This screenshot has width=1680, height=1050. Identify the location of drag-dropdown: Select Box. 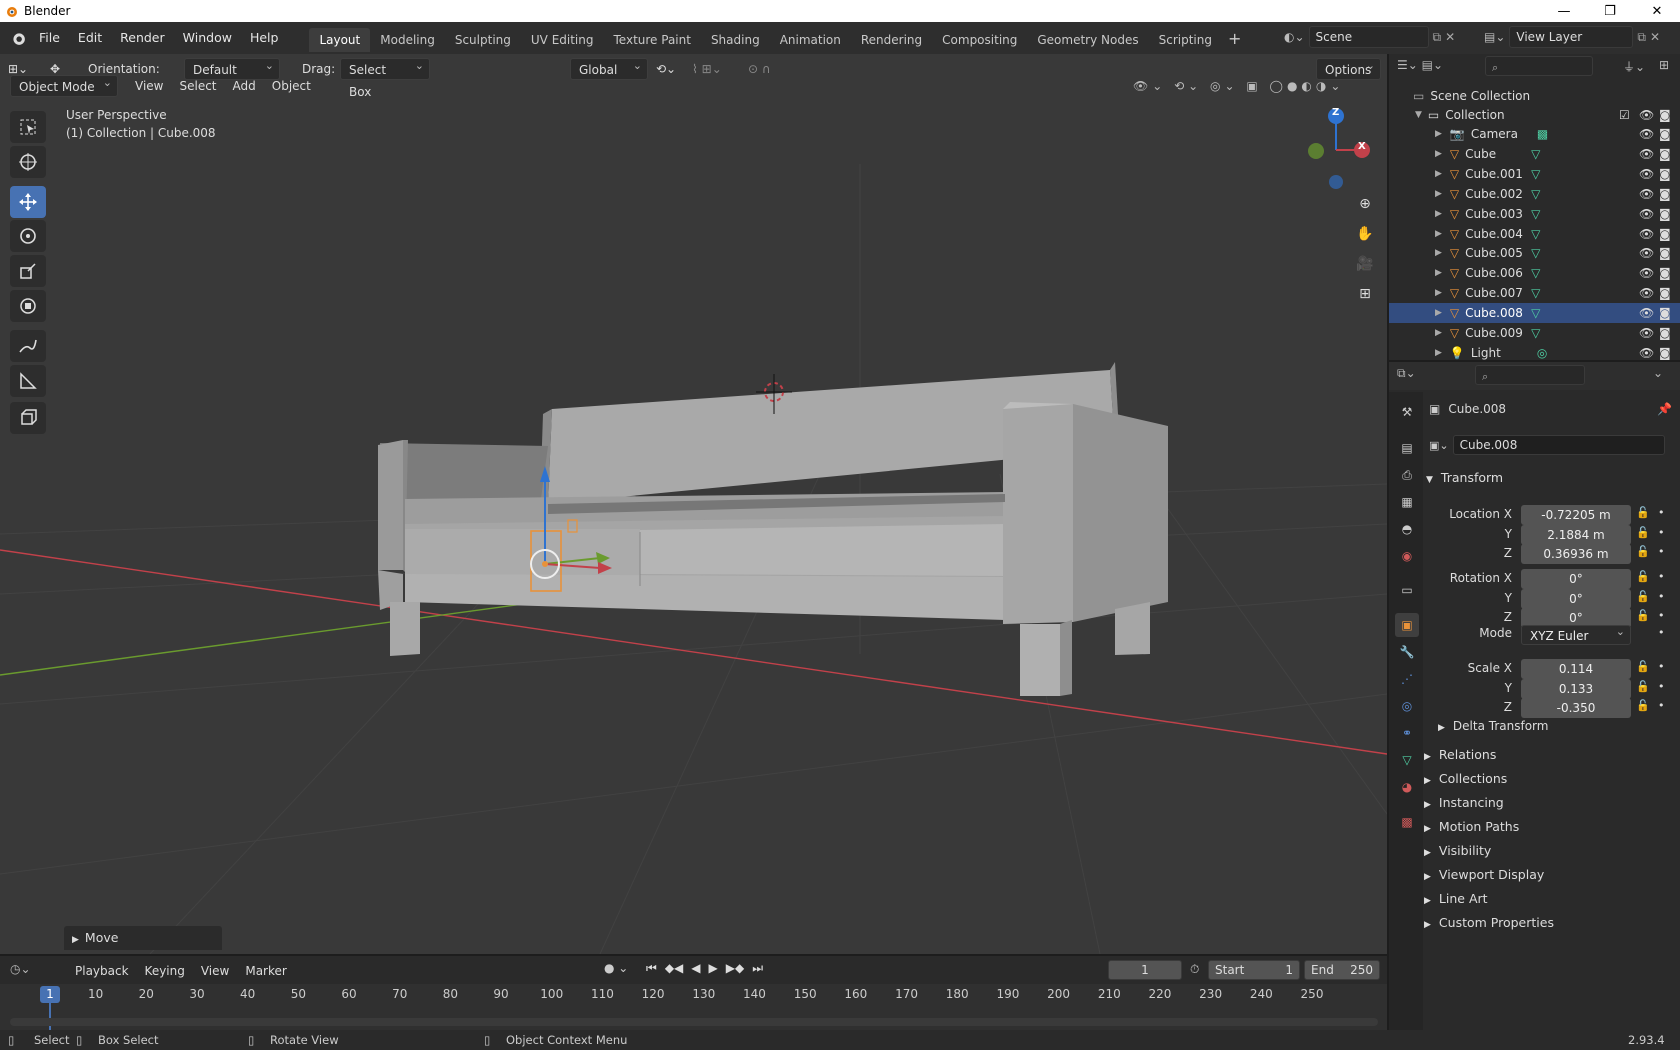
(385, 77).